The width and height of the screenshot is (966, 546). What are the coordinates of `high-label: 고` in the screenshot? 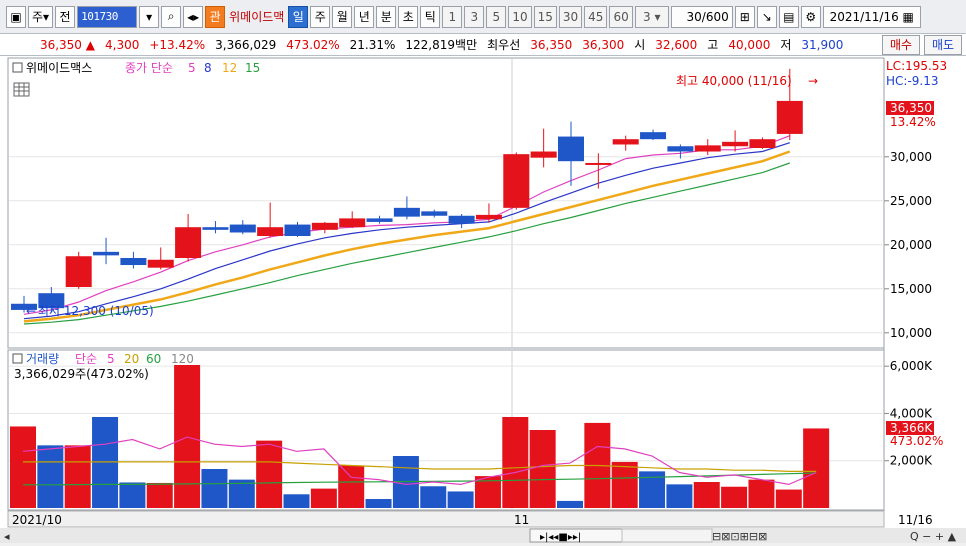 It's located at (713, 45).